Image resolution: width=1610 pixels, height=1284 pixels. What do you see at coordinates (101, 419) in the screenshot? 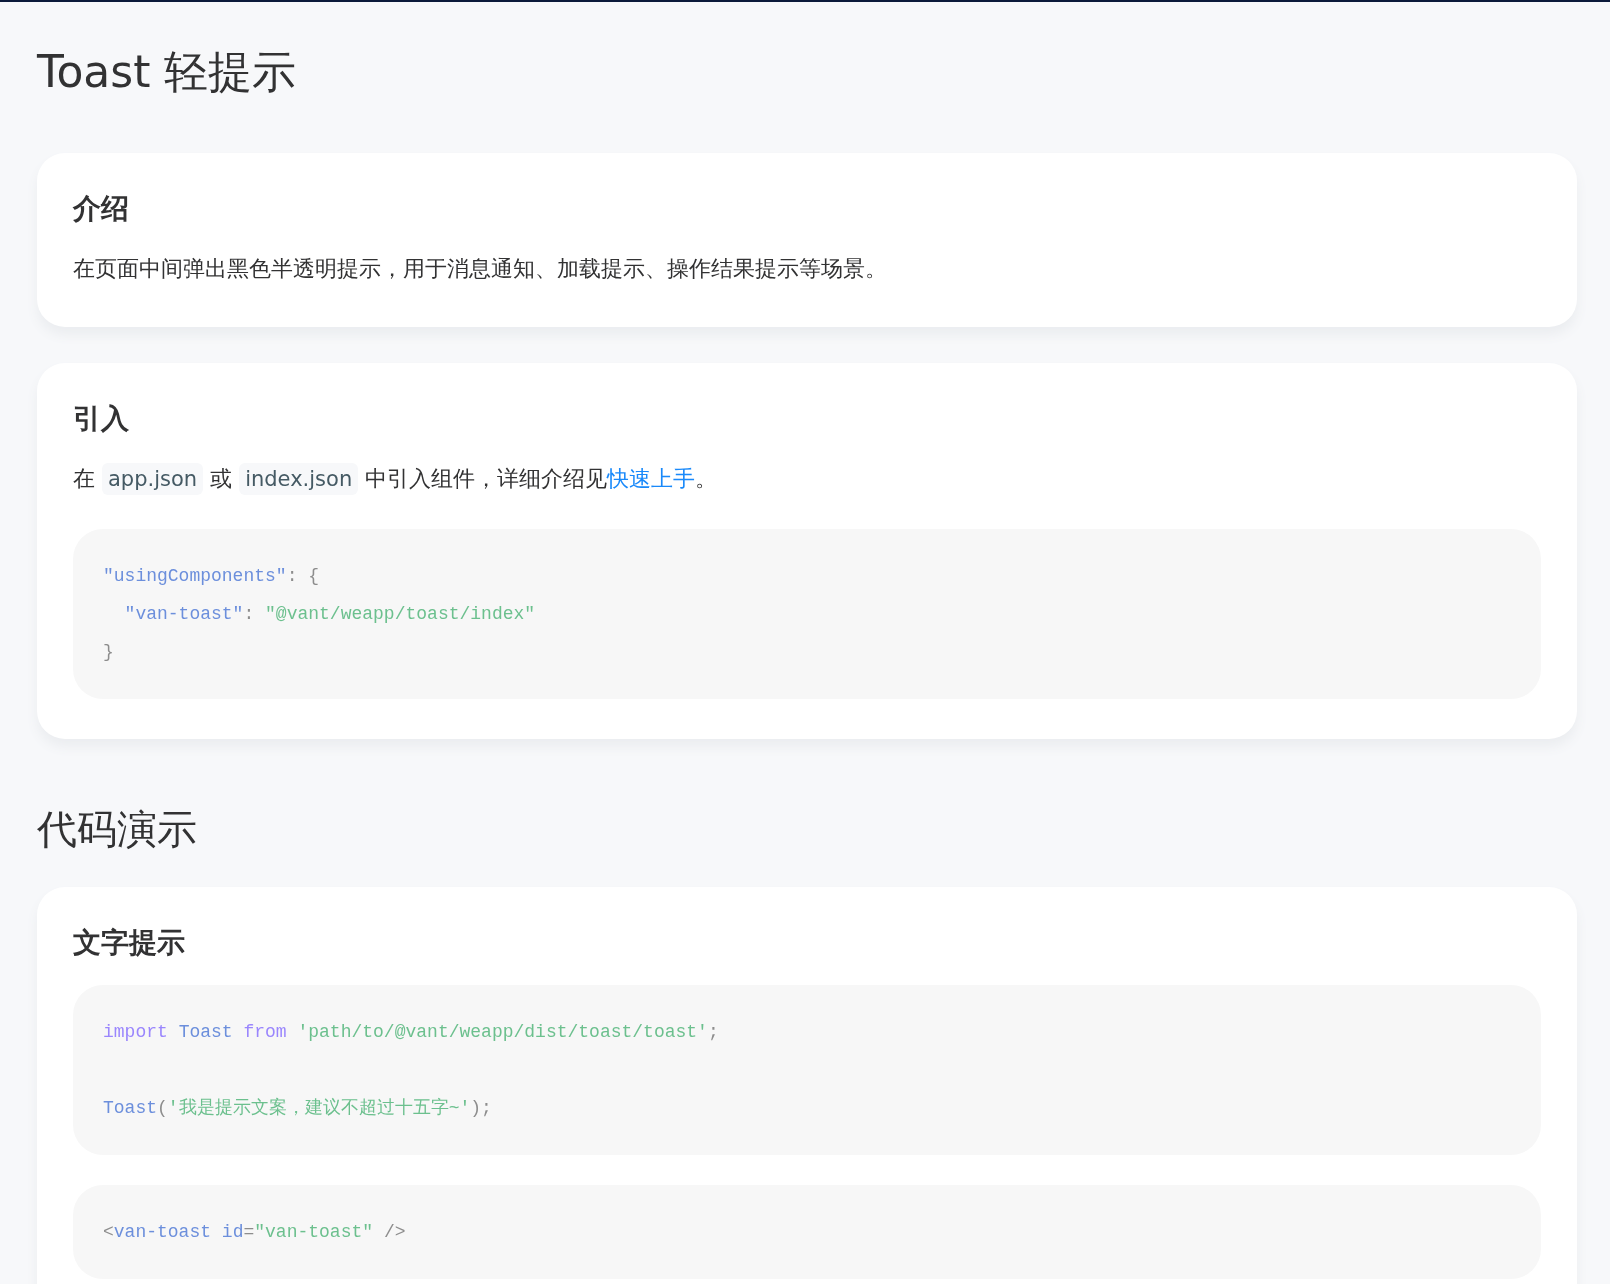
I see `card-heading: 引入` at bounding box center [101, 419].